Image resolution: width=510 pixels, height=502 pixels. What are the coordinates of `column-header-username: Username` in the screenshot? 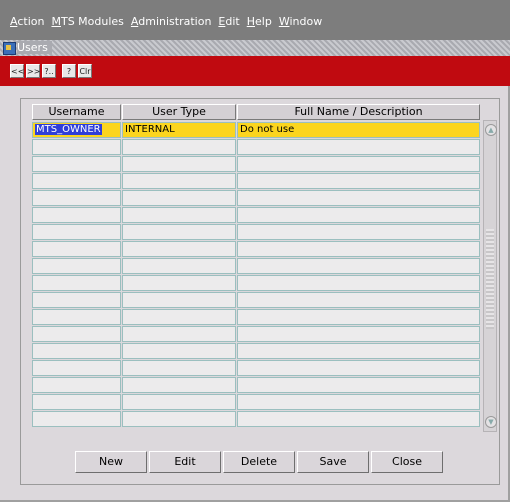 It's located at (76, 112).